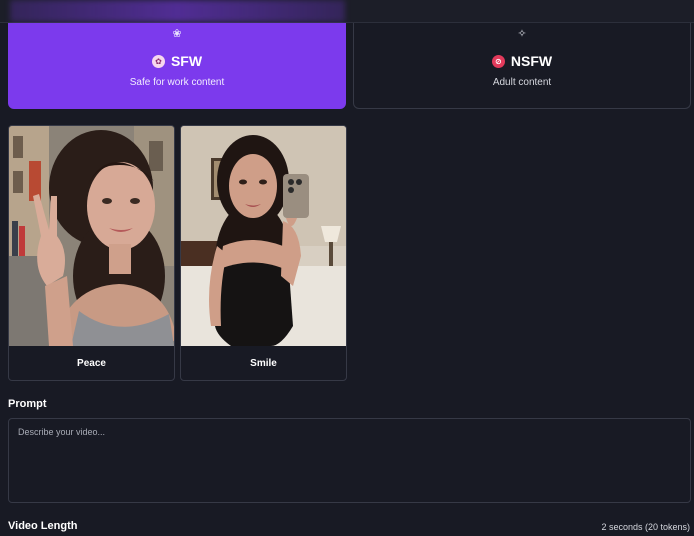 The height and width of the screenshot is (536, 694). What do you see at coordinates (43, 526) in the screenshot?
I see `video-length-label: Video Length` at bounding box center [43, 526].